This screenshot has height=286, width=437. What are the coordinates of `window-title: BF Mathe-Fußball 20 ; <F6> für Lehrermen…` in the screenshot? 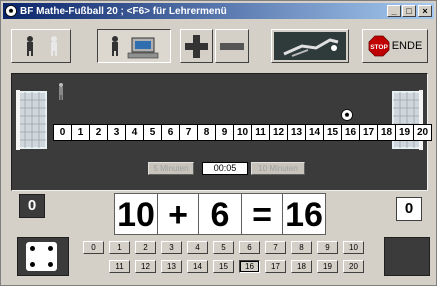 It's located at (123, 11).